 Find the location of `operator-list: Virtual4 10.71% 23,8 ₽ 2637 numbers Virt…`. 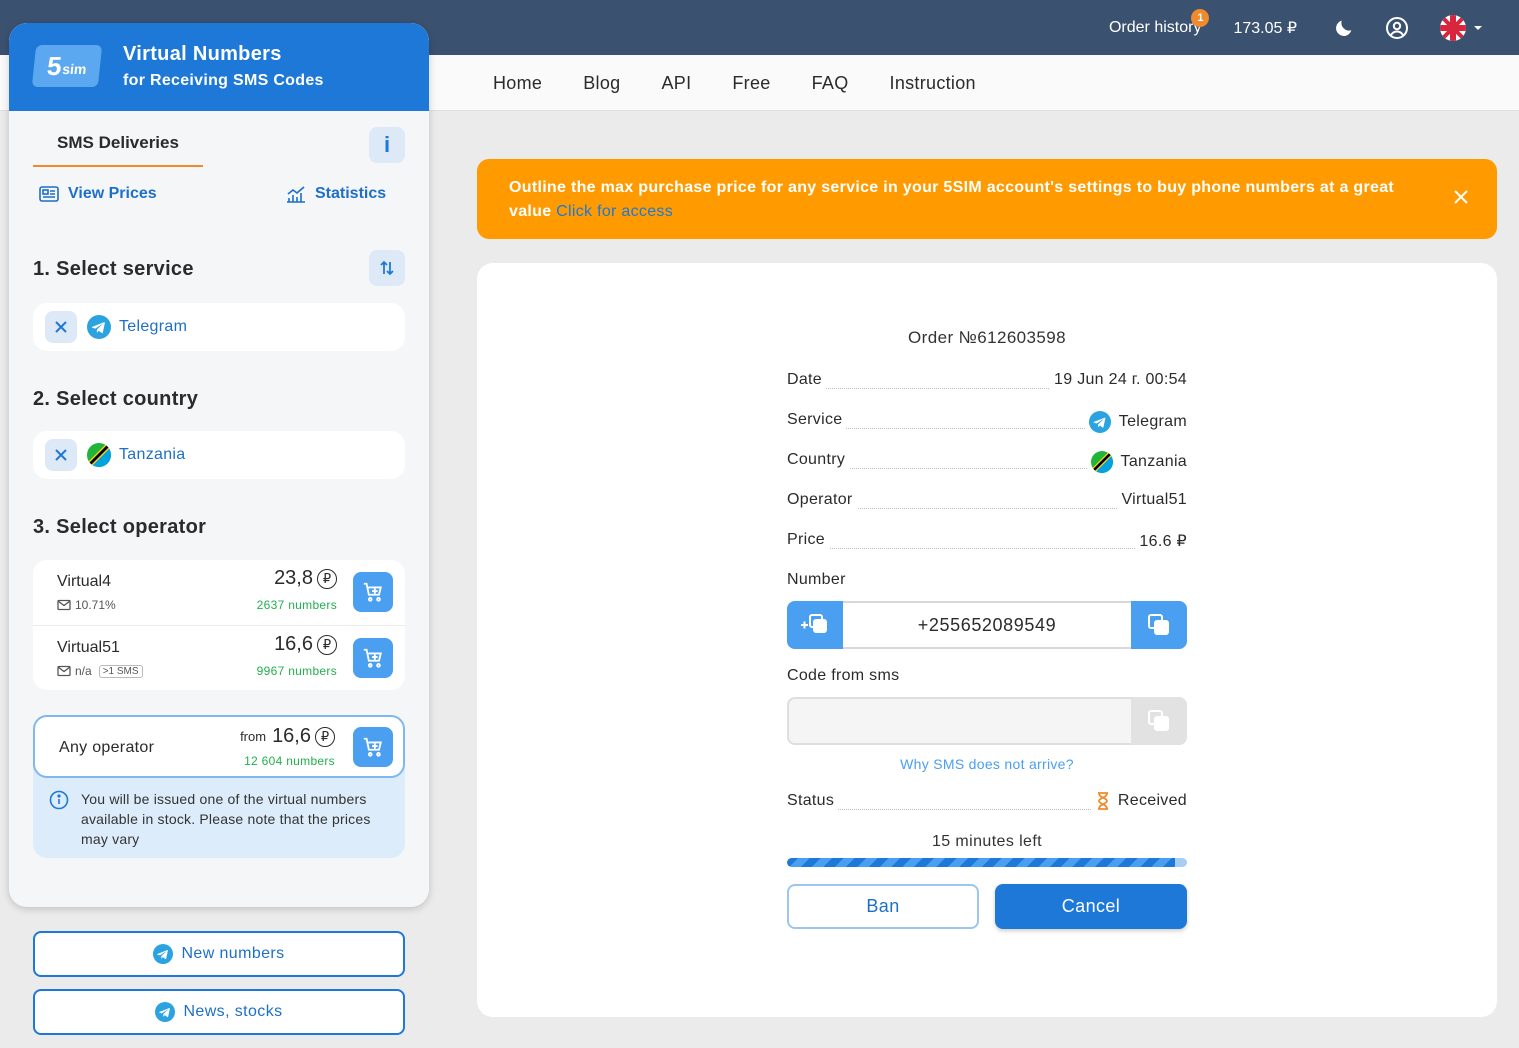

operator-list: Virtual4 10.71% 23,8 ₽ 2637 numbers Virt… is located at coordinates (219, 625).